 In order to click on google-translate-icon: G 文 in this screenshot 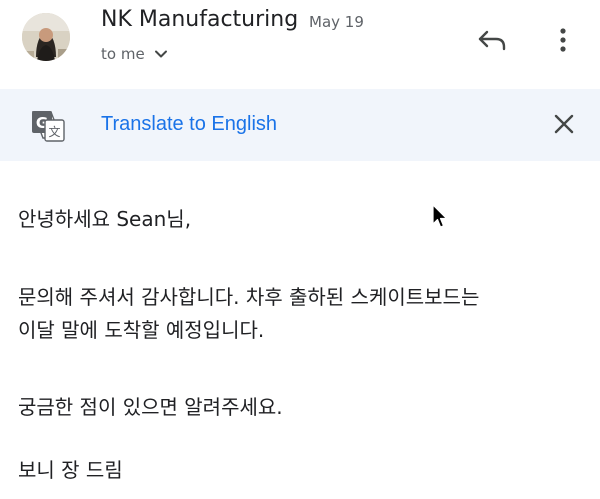, I will do `click(48, 126)`.